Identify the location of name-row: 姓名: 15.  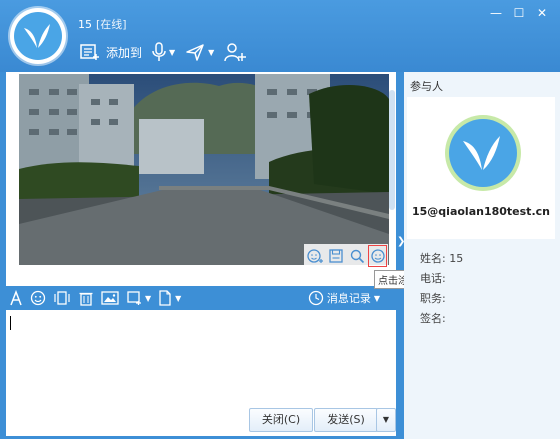
(441, 258).